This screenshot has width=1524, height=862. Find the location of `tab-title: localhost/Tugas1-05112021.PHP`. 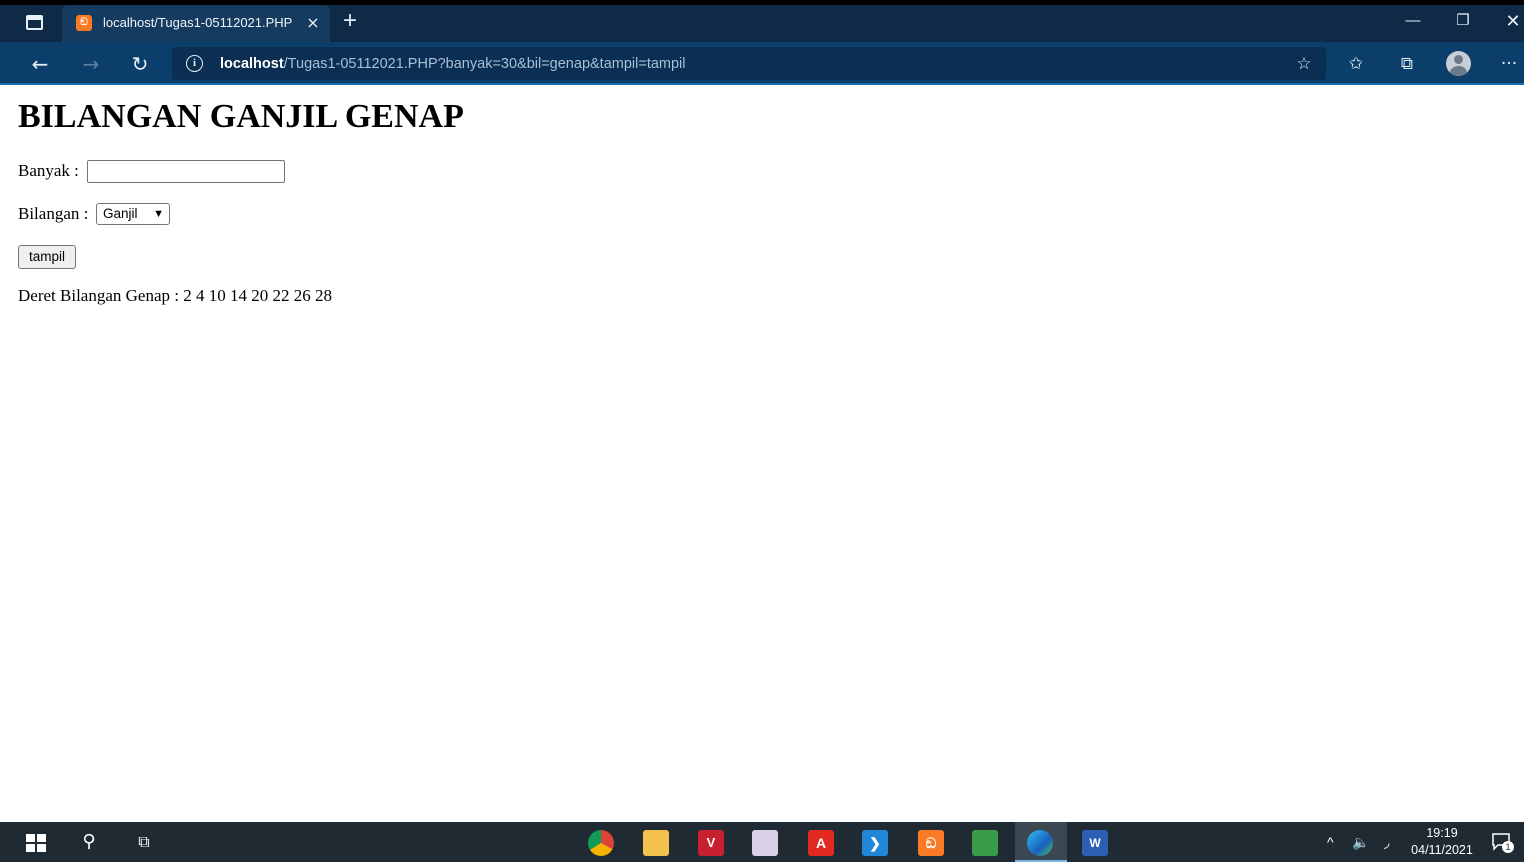

tab-title: localhost/Tugas1-05112021.PHP is located at coordinates (198, 22).